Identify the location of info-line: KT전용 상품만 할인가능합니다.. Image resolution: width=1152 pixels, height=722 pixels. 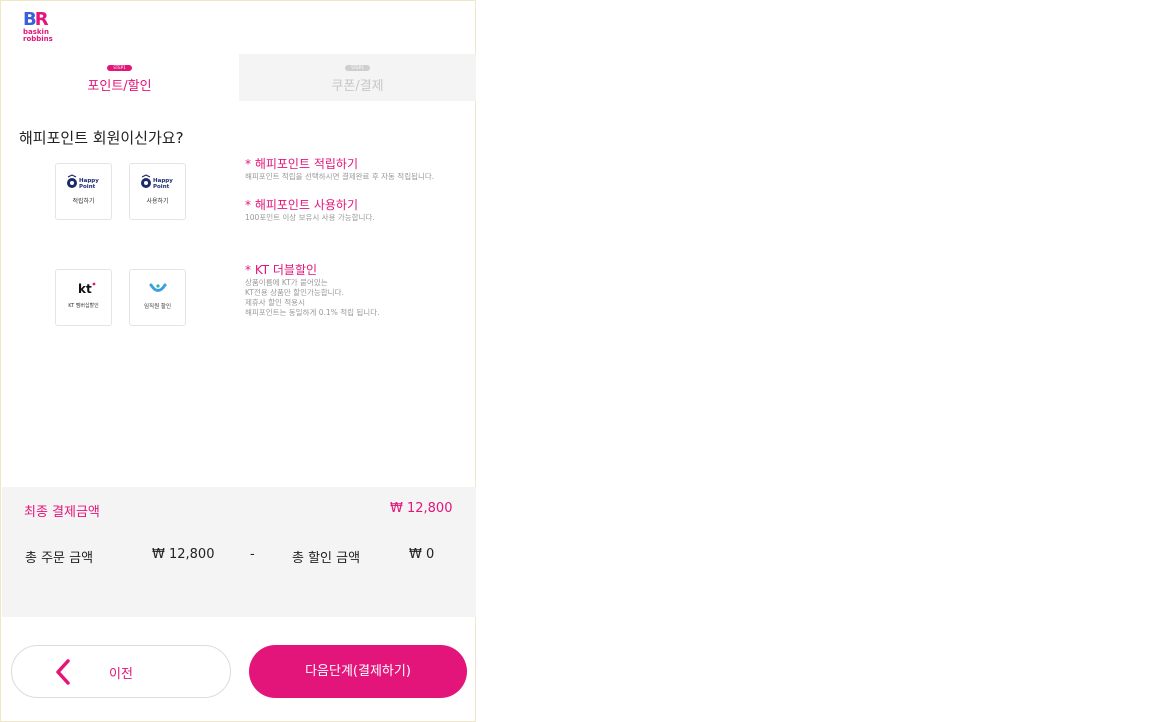
(294, 292).